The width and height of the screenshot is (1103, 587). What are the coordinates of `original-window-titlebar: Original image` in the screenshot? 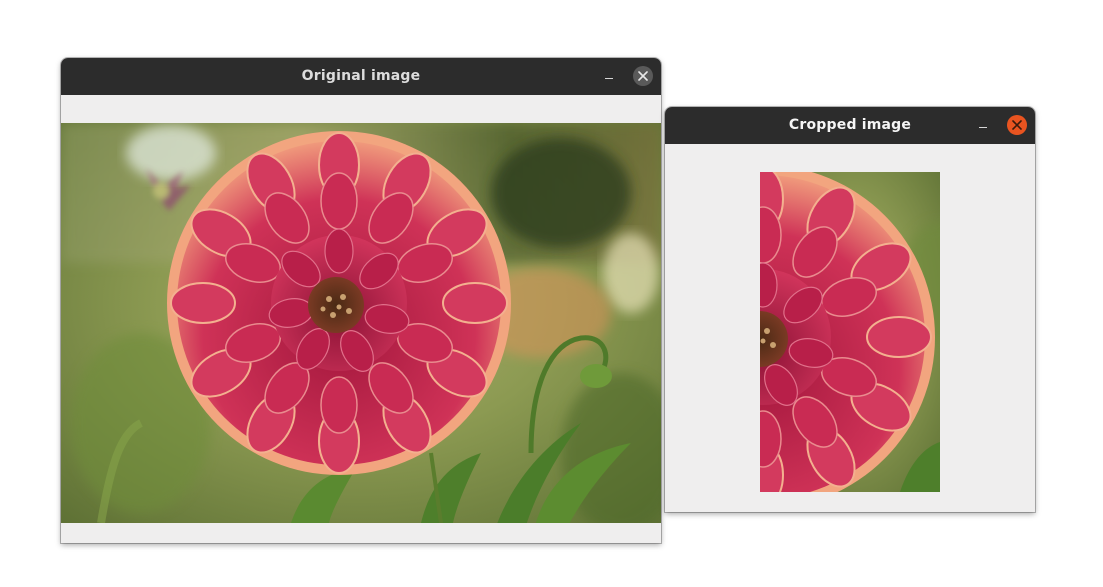 It's located at (361, 76).